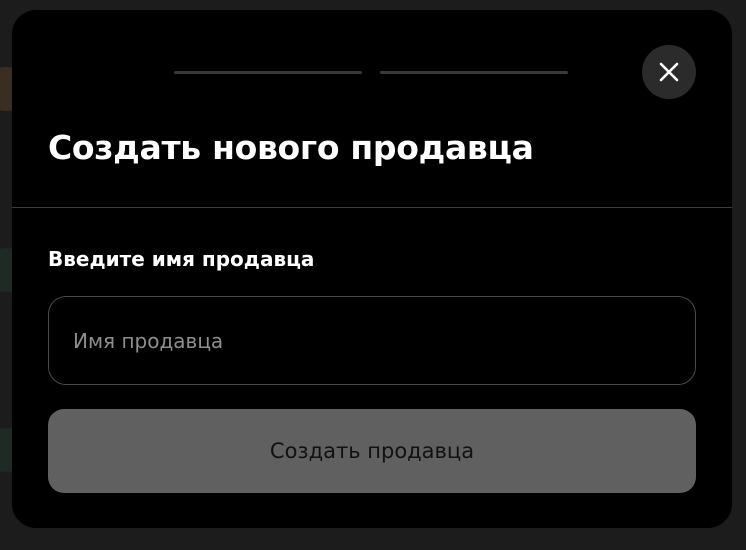  What do you see at coordinates (372, 340) in the screenshot?
I see `seller-name-input` at bounding box center [372, 340].